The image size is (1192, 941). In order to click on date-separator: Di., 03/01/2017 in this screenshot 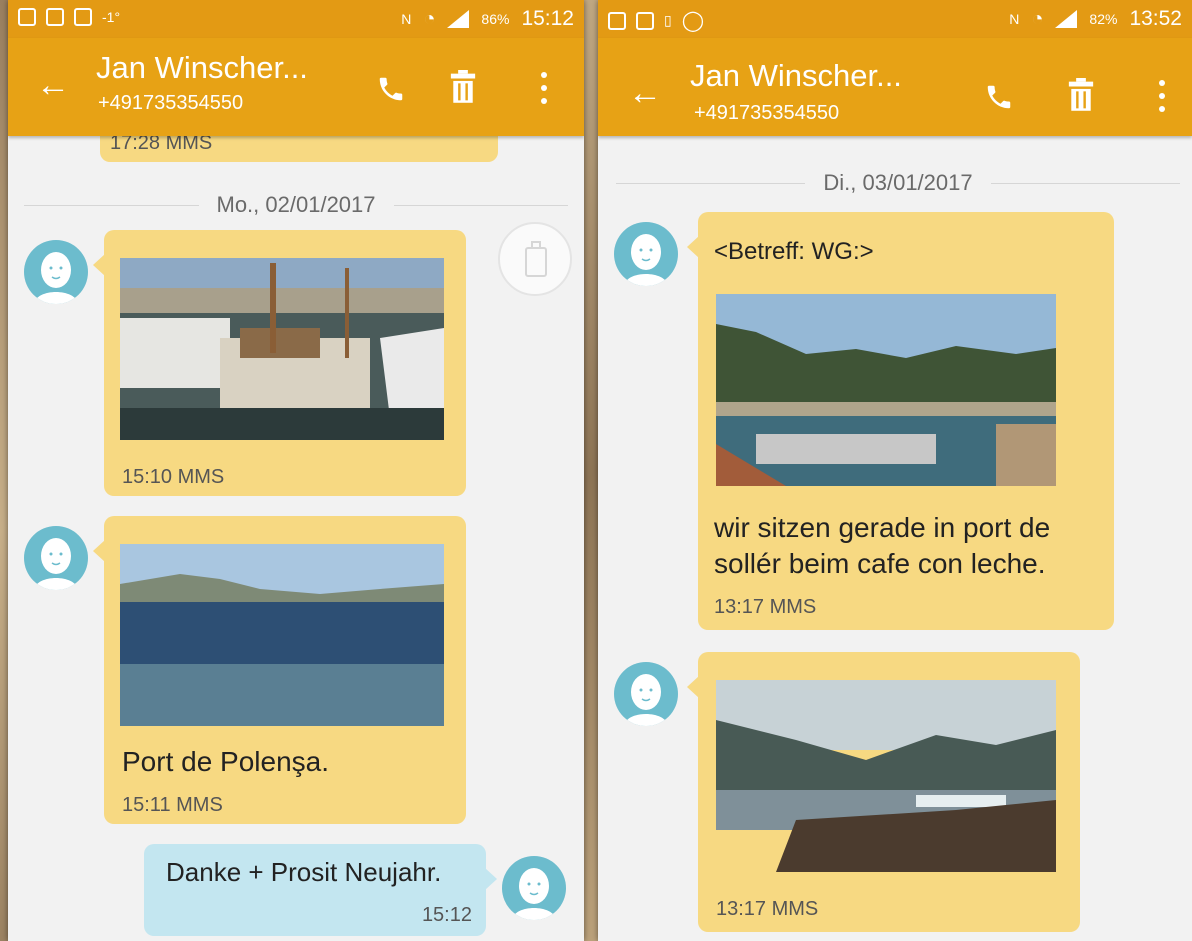, I will do `click(898, 183)`.